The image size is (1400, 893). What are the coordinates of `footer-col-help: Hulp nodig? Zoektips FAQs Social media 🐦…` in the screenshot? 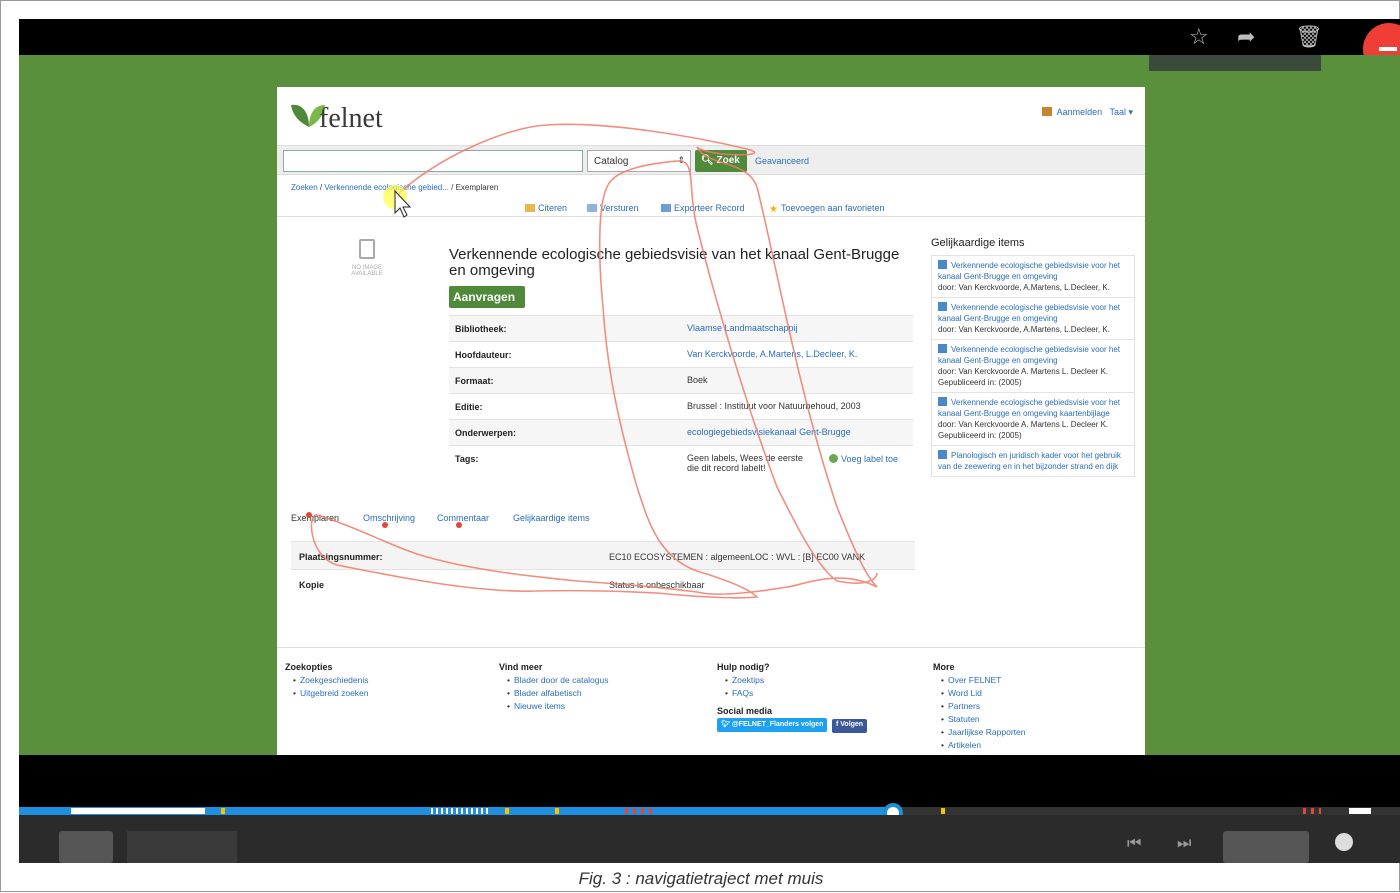 It's located at (793, 697).